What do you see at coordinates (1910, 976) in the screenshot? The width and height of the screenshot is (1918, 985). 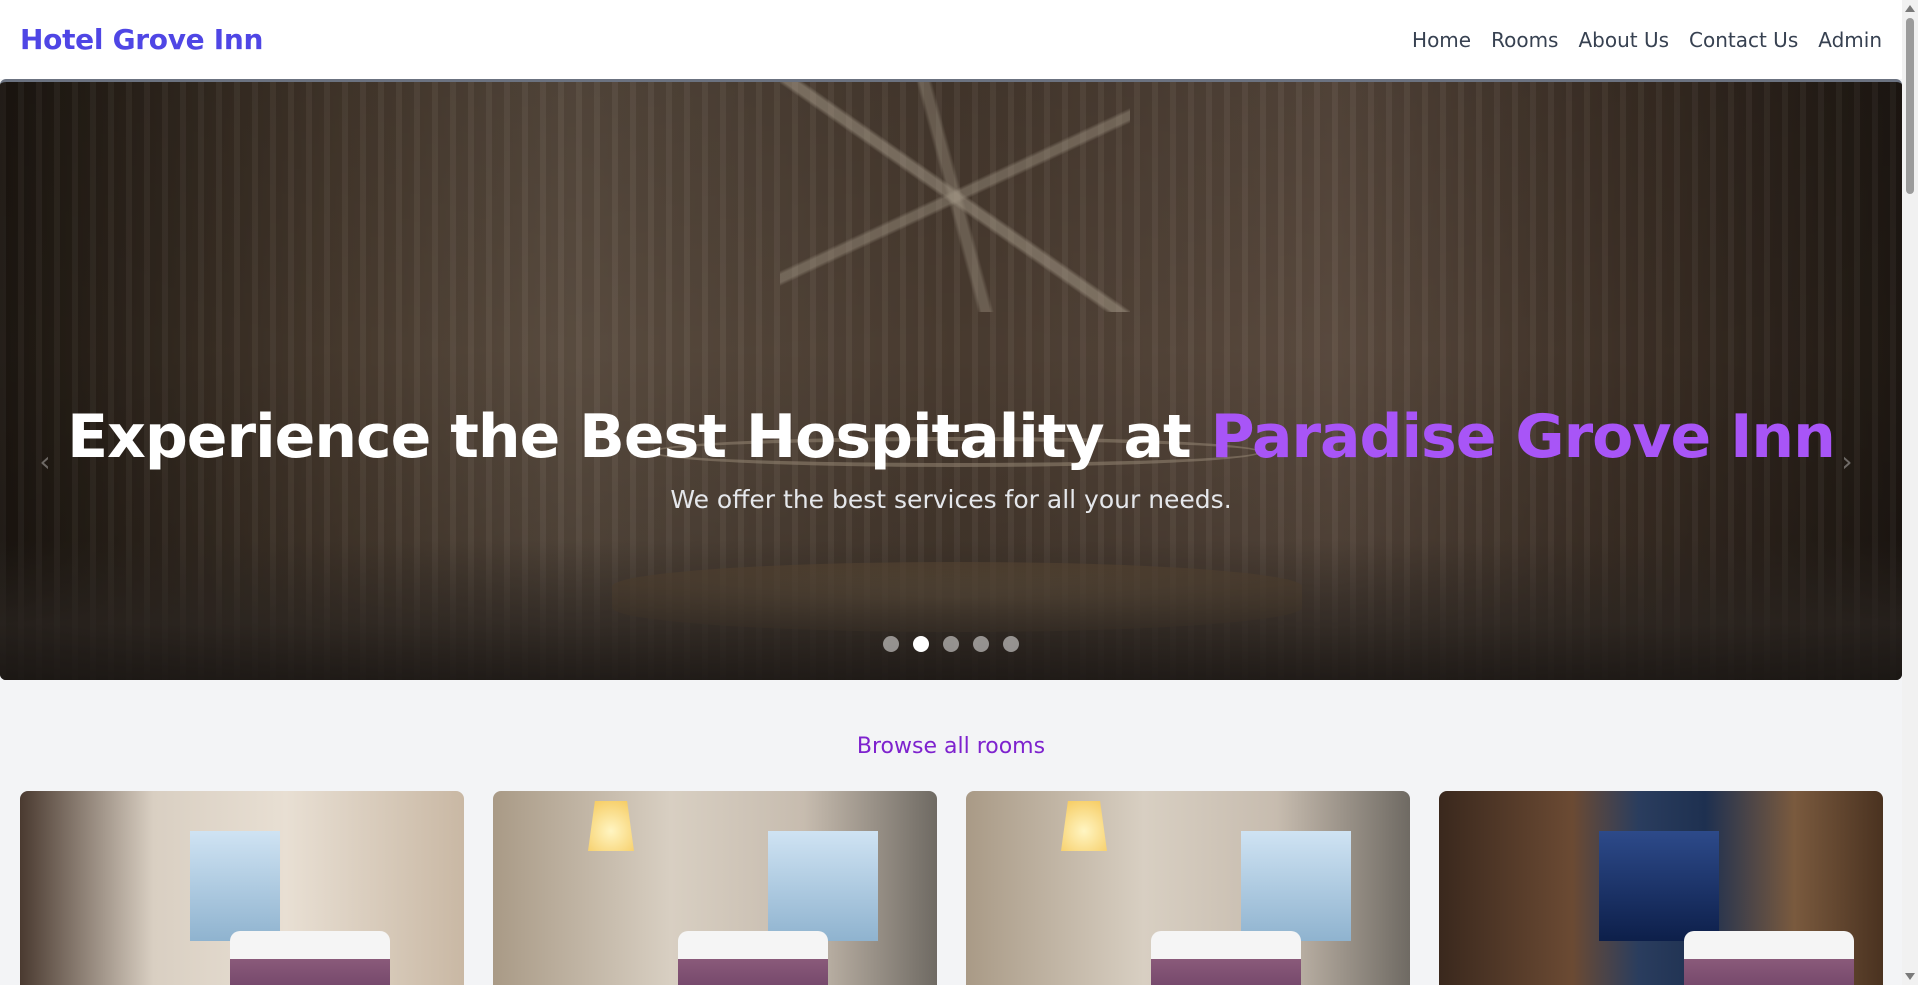 I see `scroll-down-icon` at bounding box center [1910, 976].